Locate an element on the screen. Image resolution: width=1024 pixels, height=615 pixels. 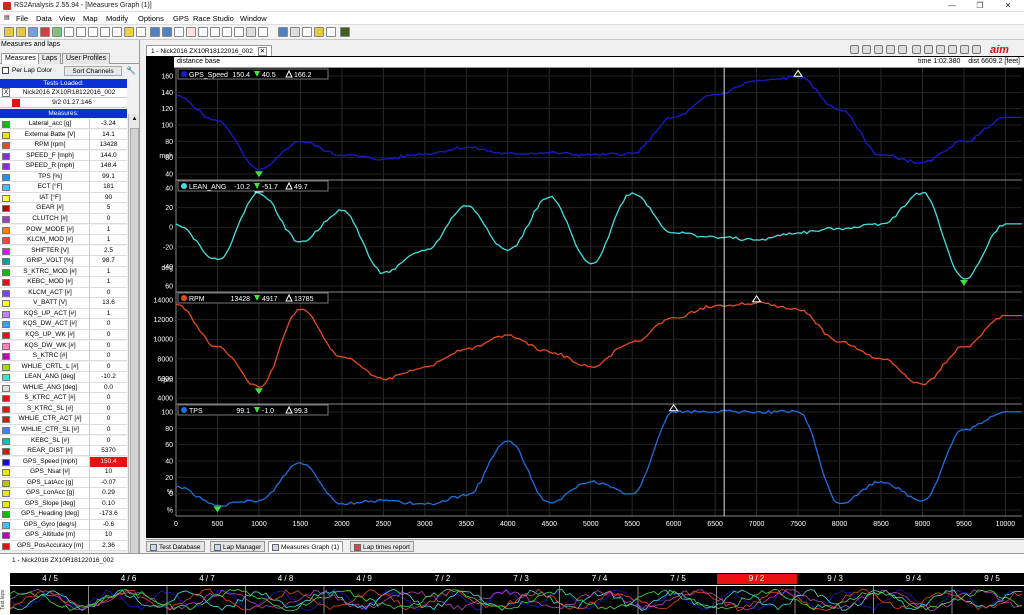
measure-row: GPS_LonAcc [g] 0.29 is located at coordinates (63, 493).